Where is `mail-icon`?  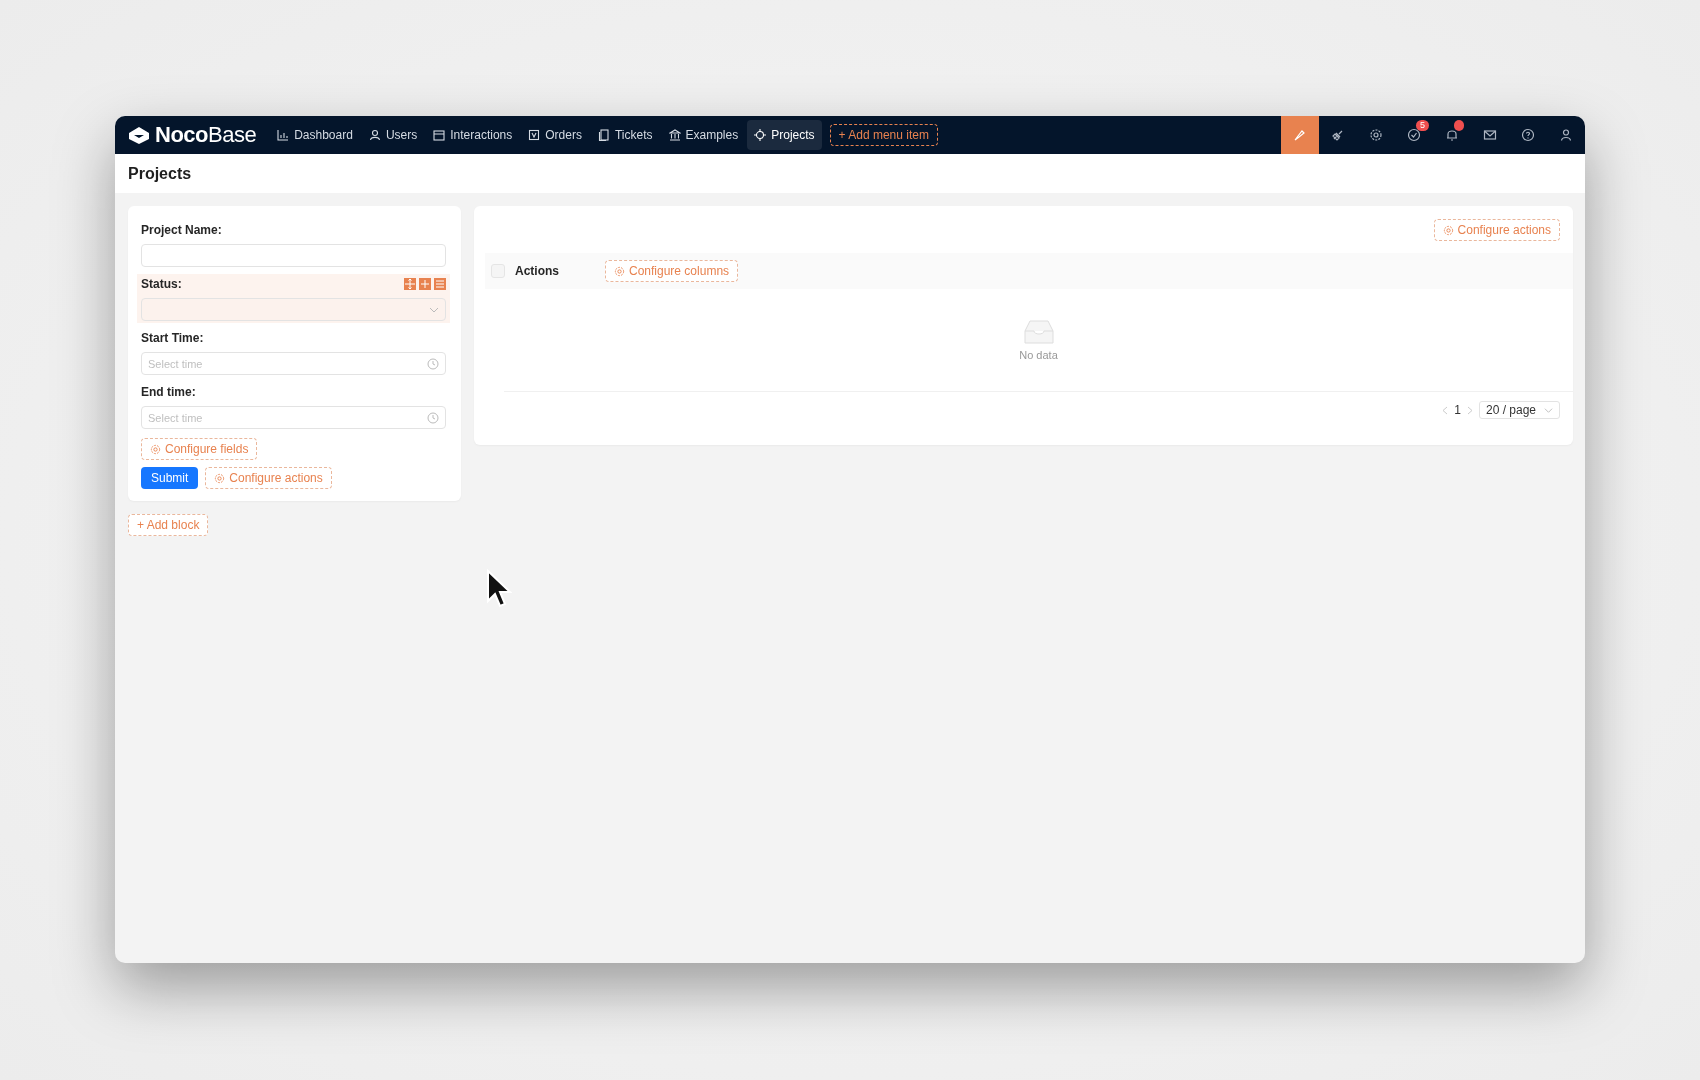 mail-icon is located at coordinates (1490, 135).